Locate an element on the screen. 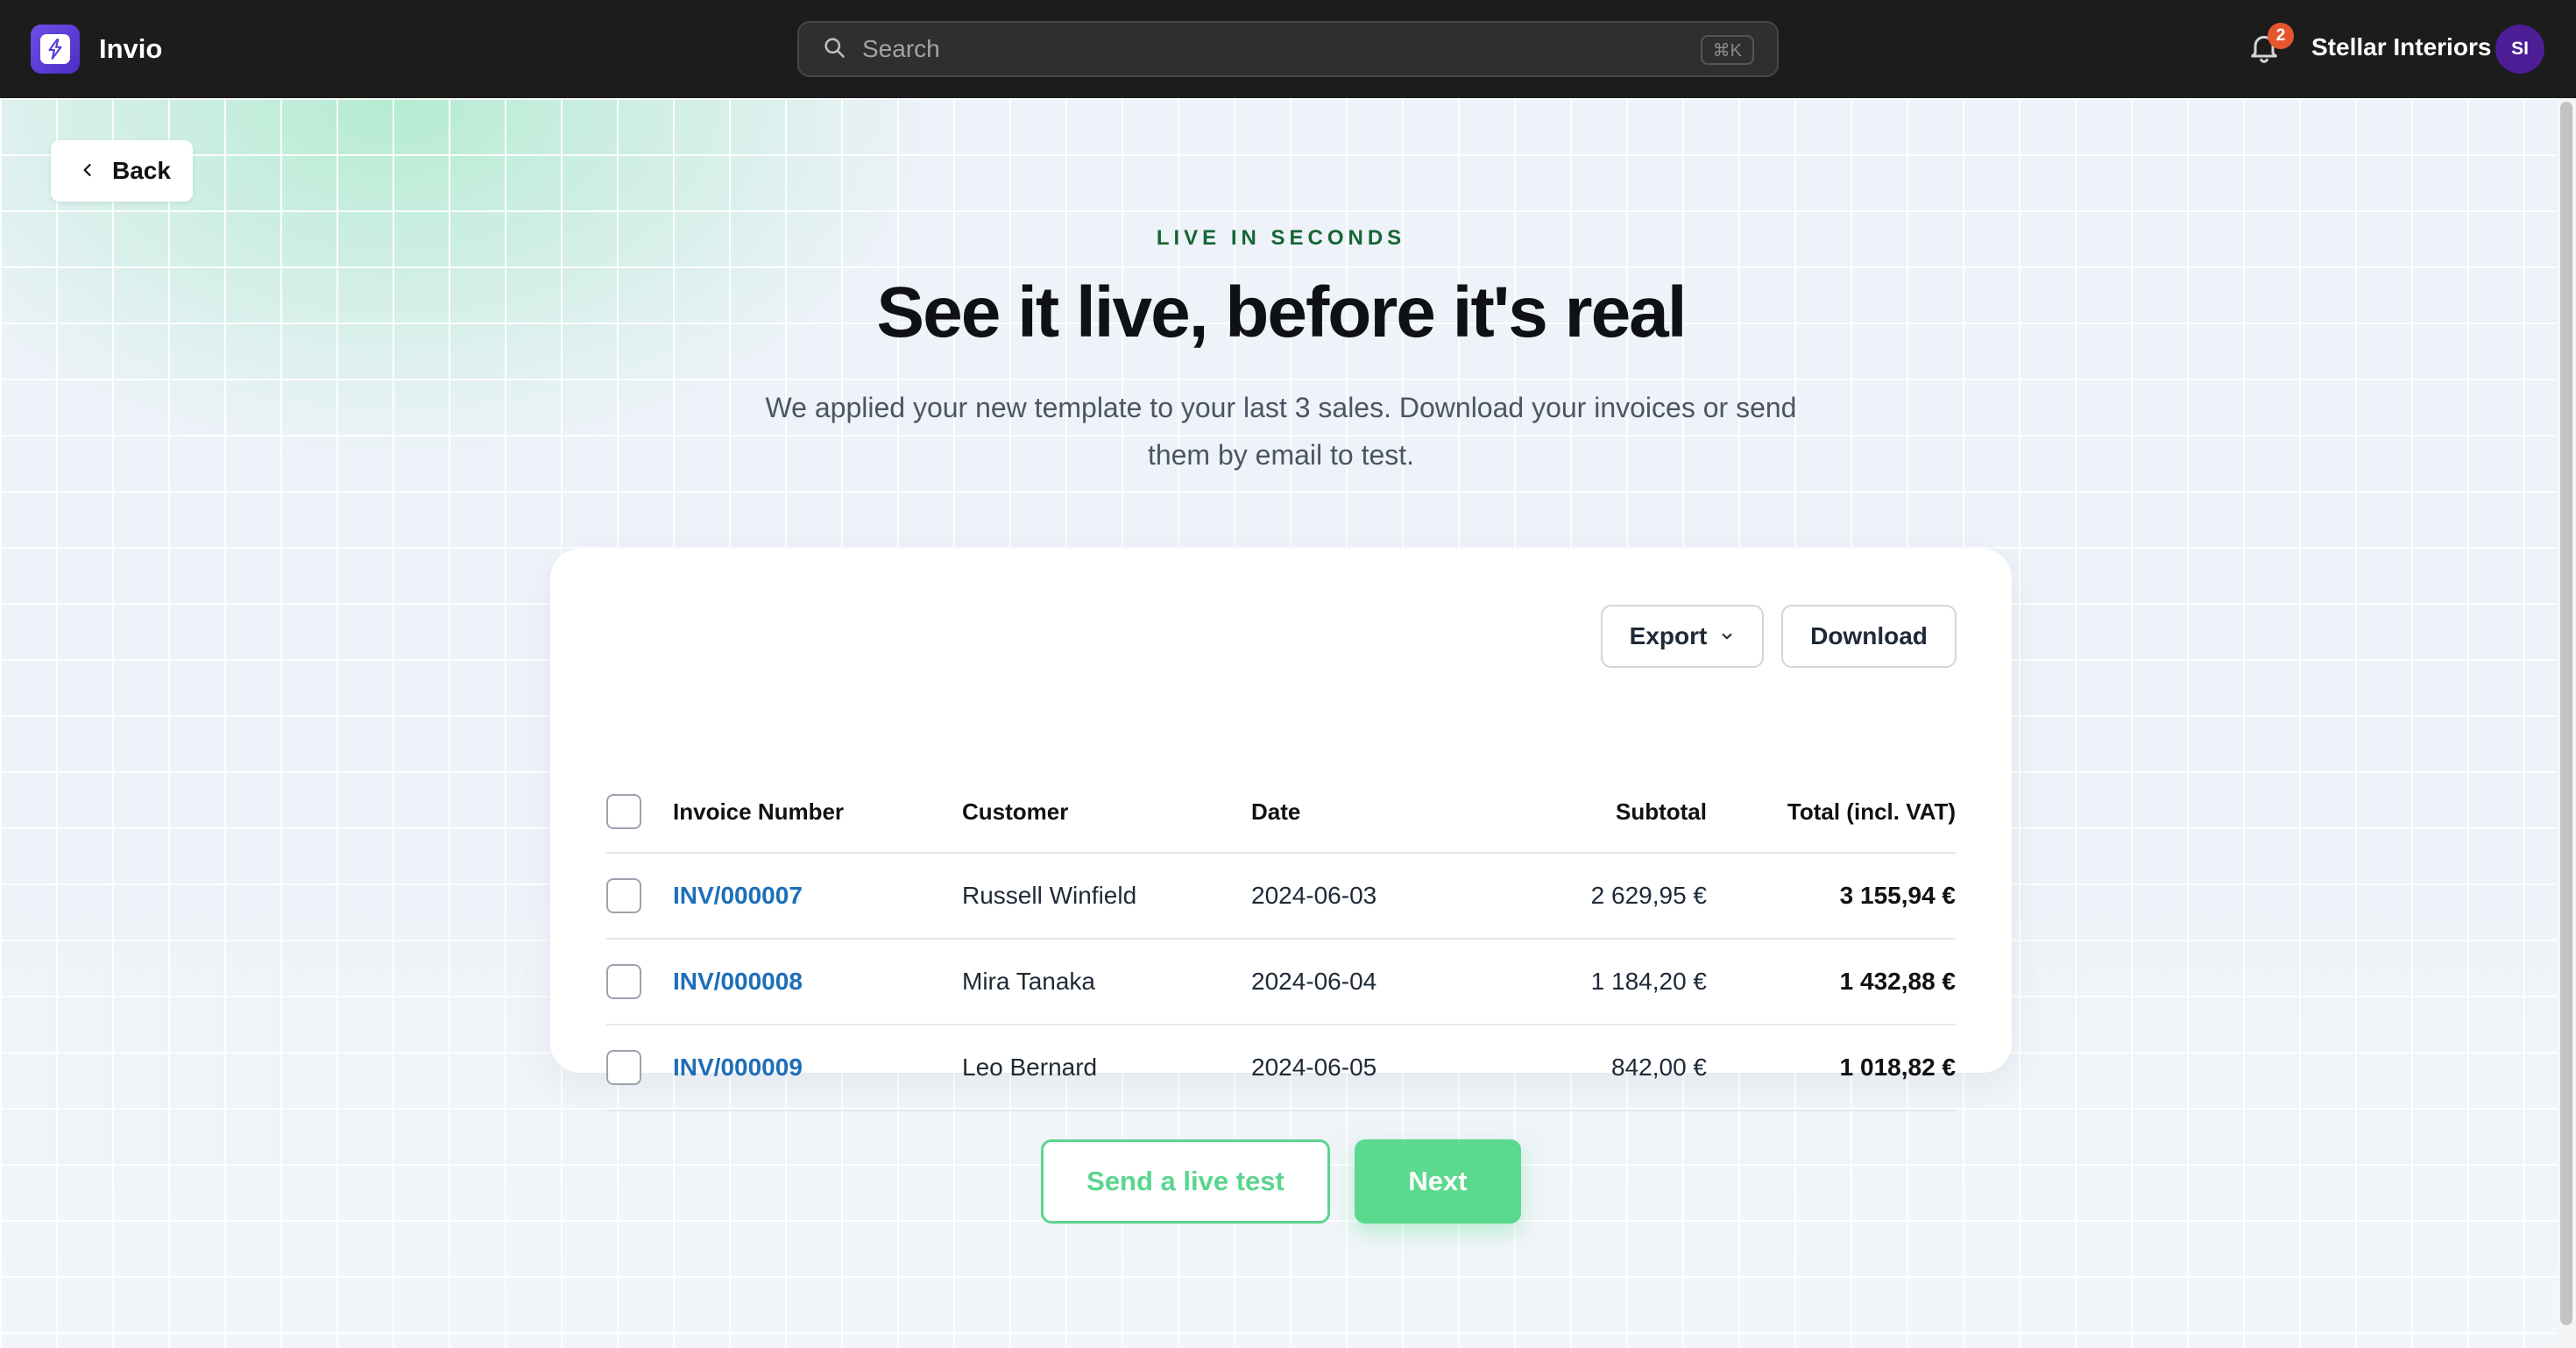 This screenshot has width=2576, height=1348. export-label: Export is located at coordinates (1668, 635).